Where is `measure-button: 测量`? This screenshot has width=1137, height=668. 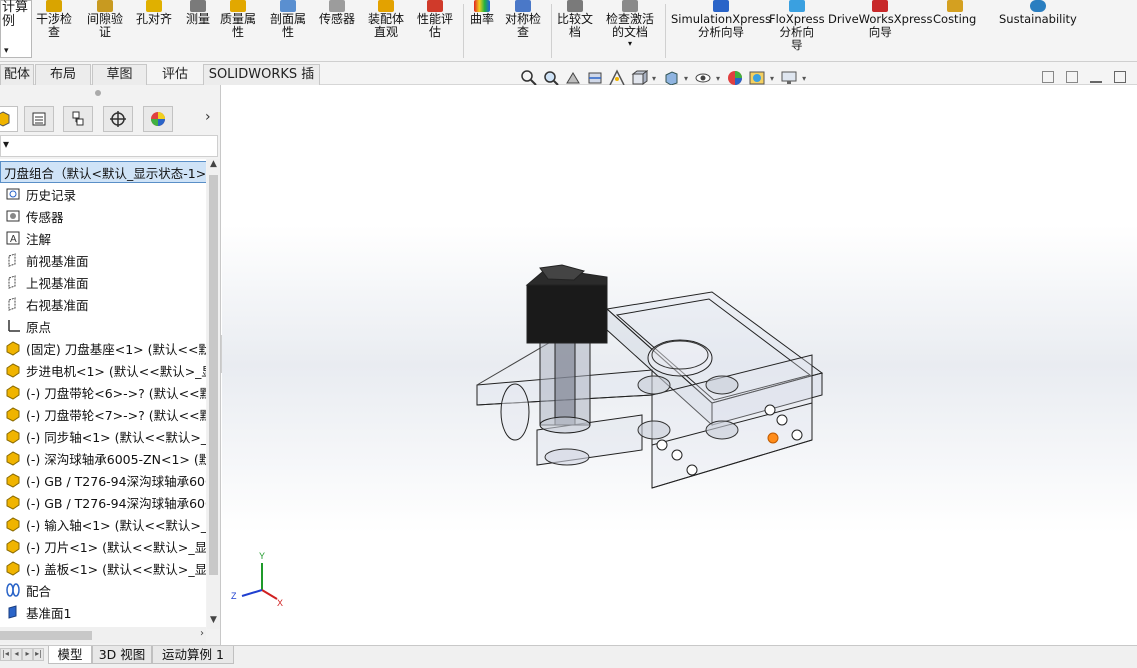 measure-button: 测量 is located at coordinates (198, 30).